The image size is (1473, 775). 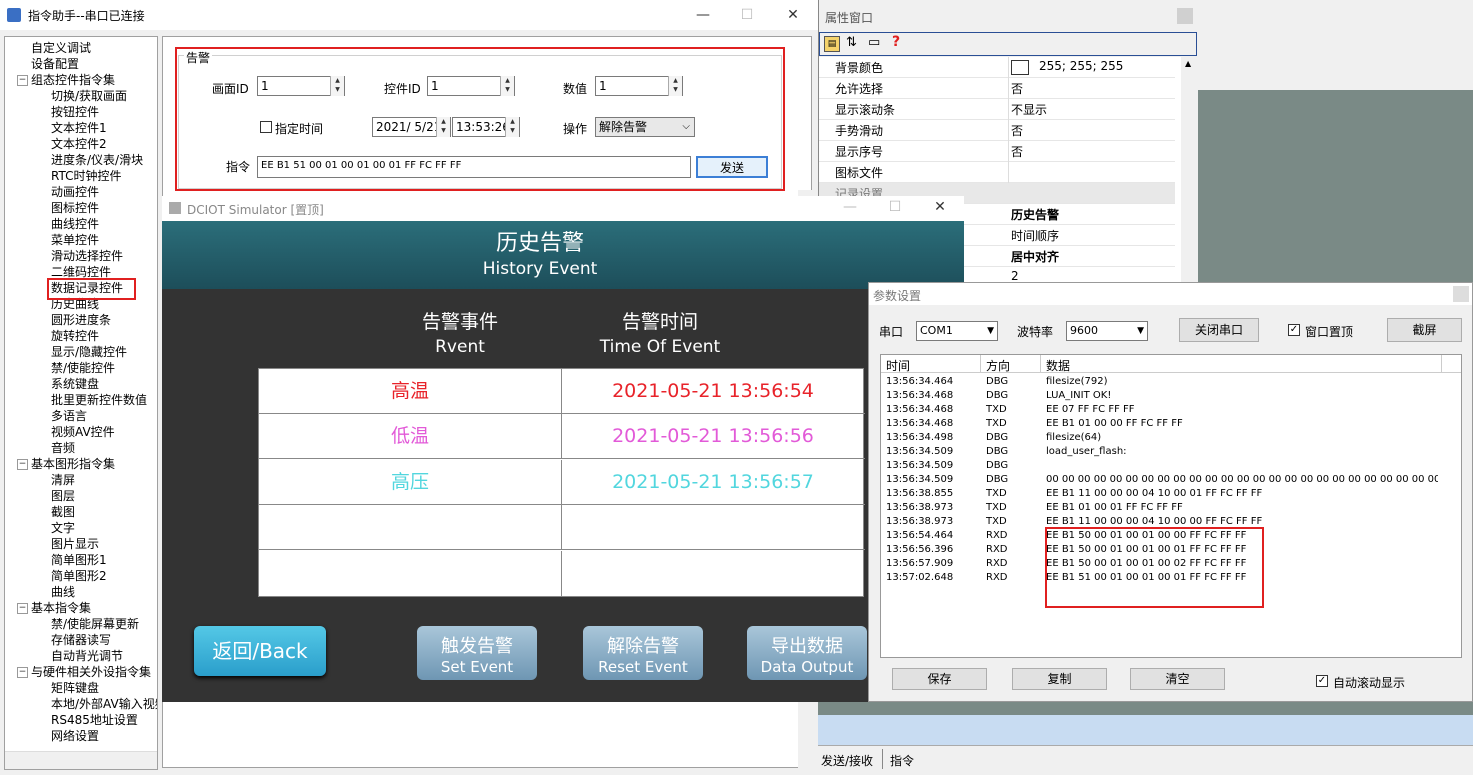 I want to click on tree-item: 基本指令集, so click(x=61, y=608).